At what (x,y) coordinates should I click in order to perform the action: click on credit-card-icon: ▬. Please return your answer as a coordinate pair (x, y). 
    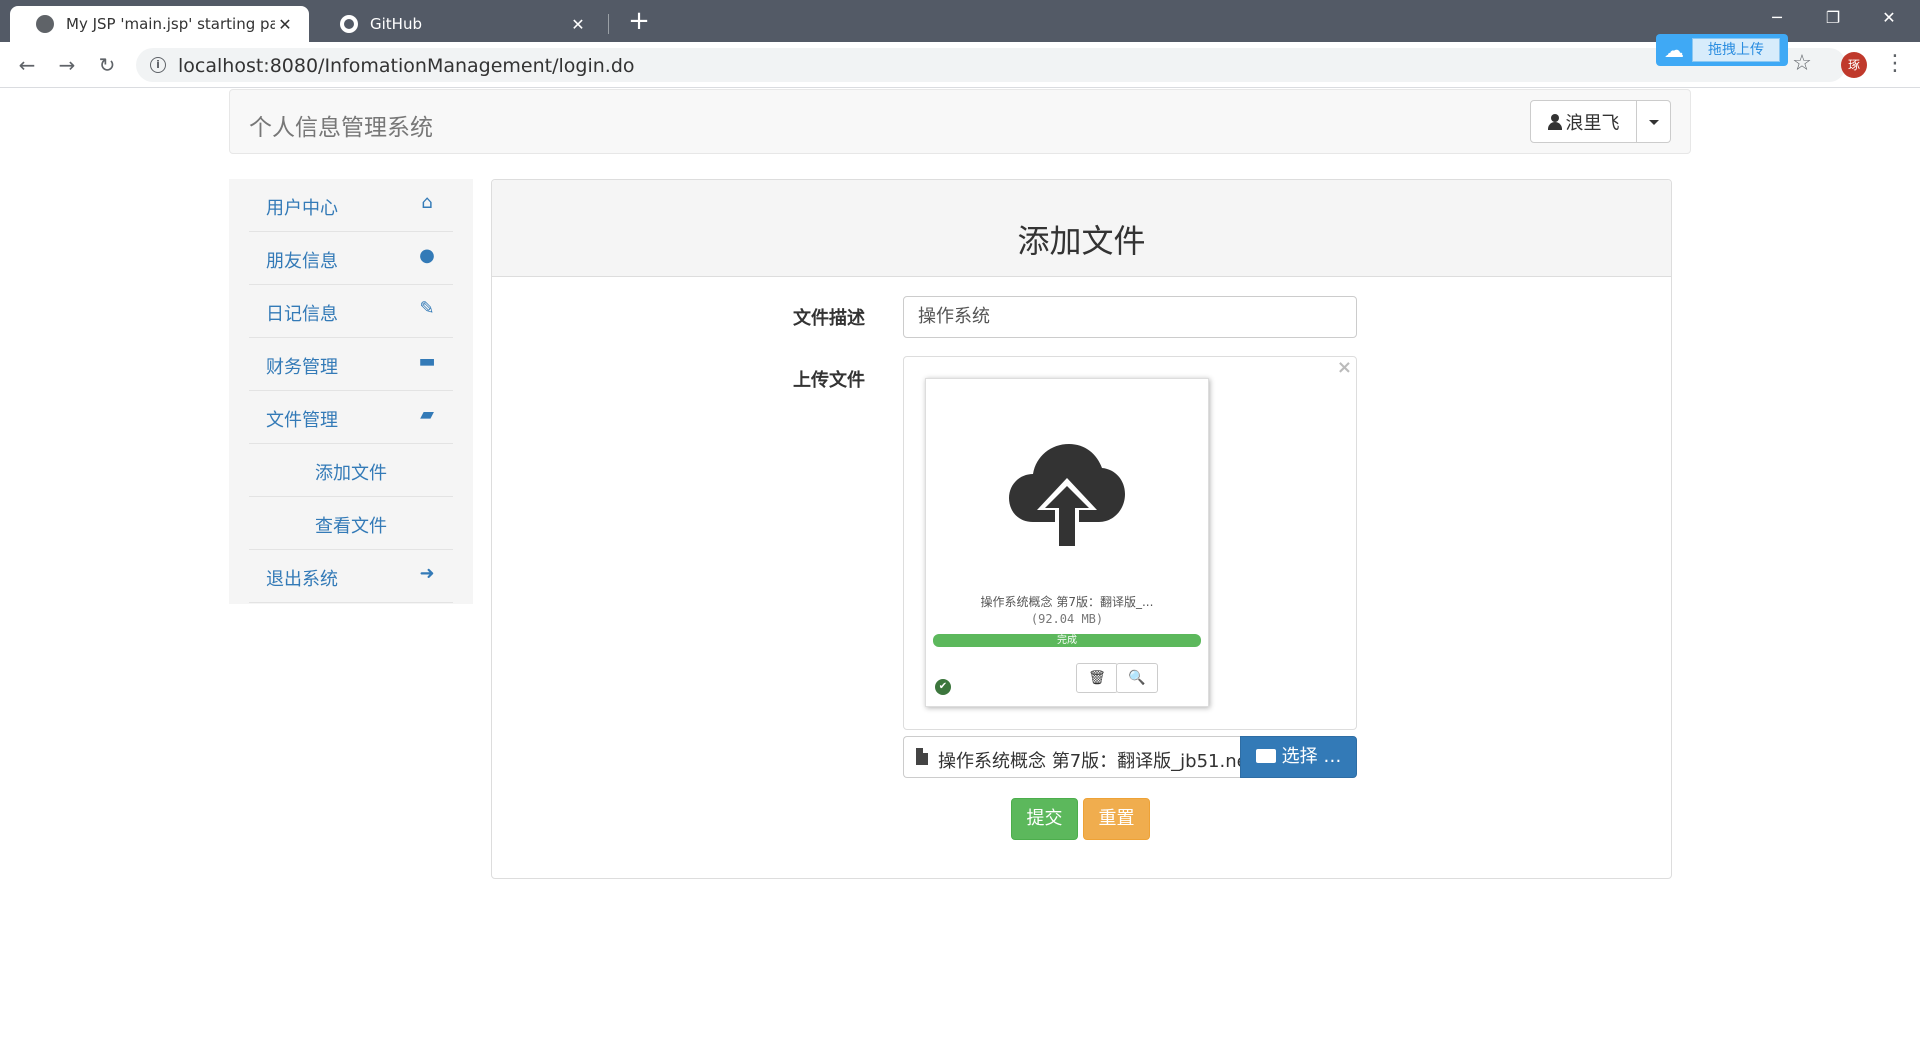
    Looking at the image, I should click on (427, 361).